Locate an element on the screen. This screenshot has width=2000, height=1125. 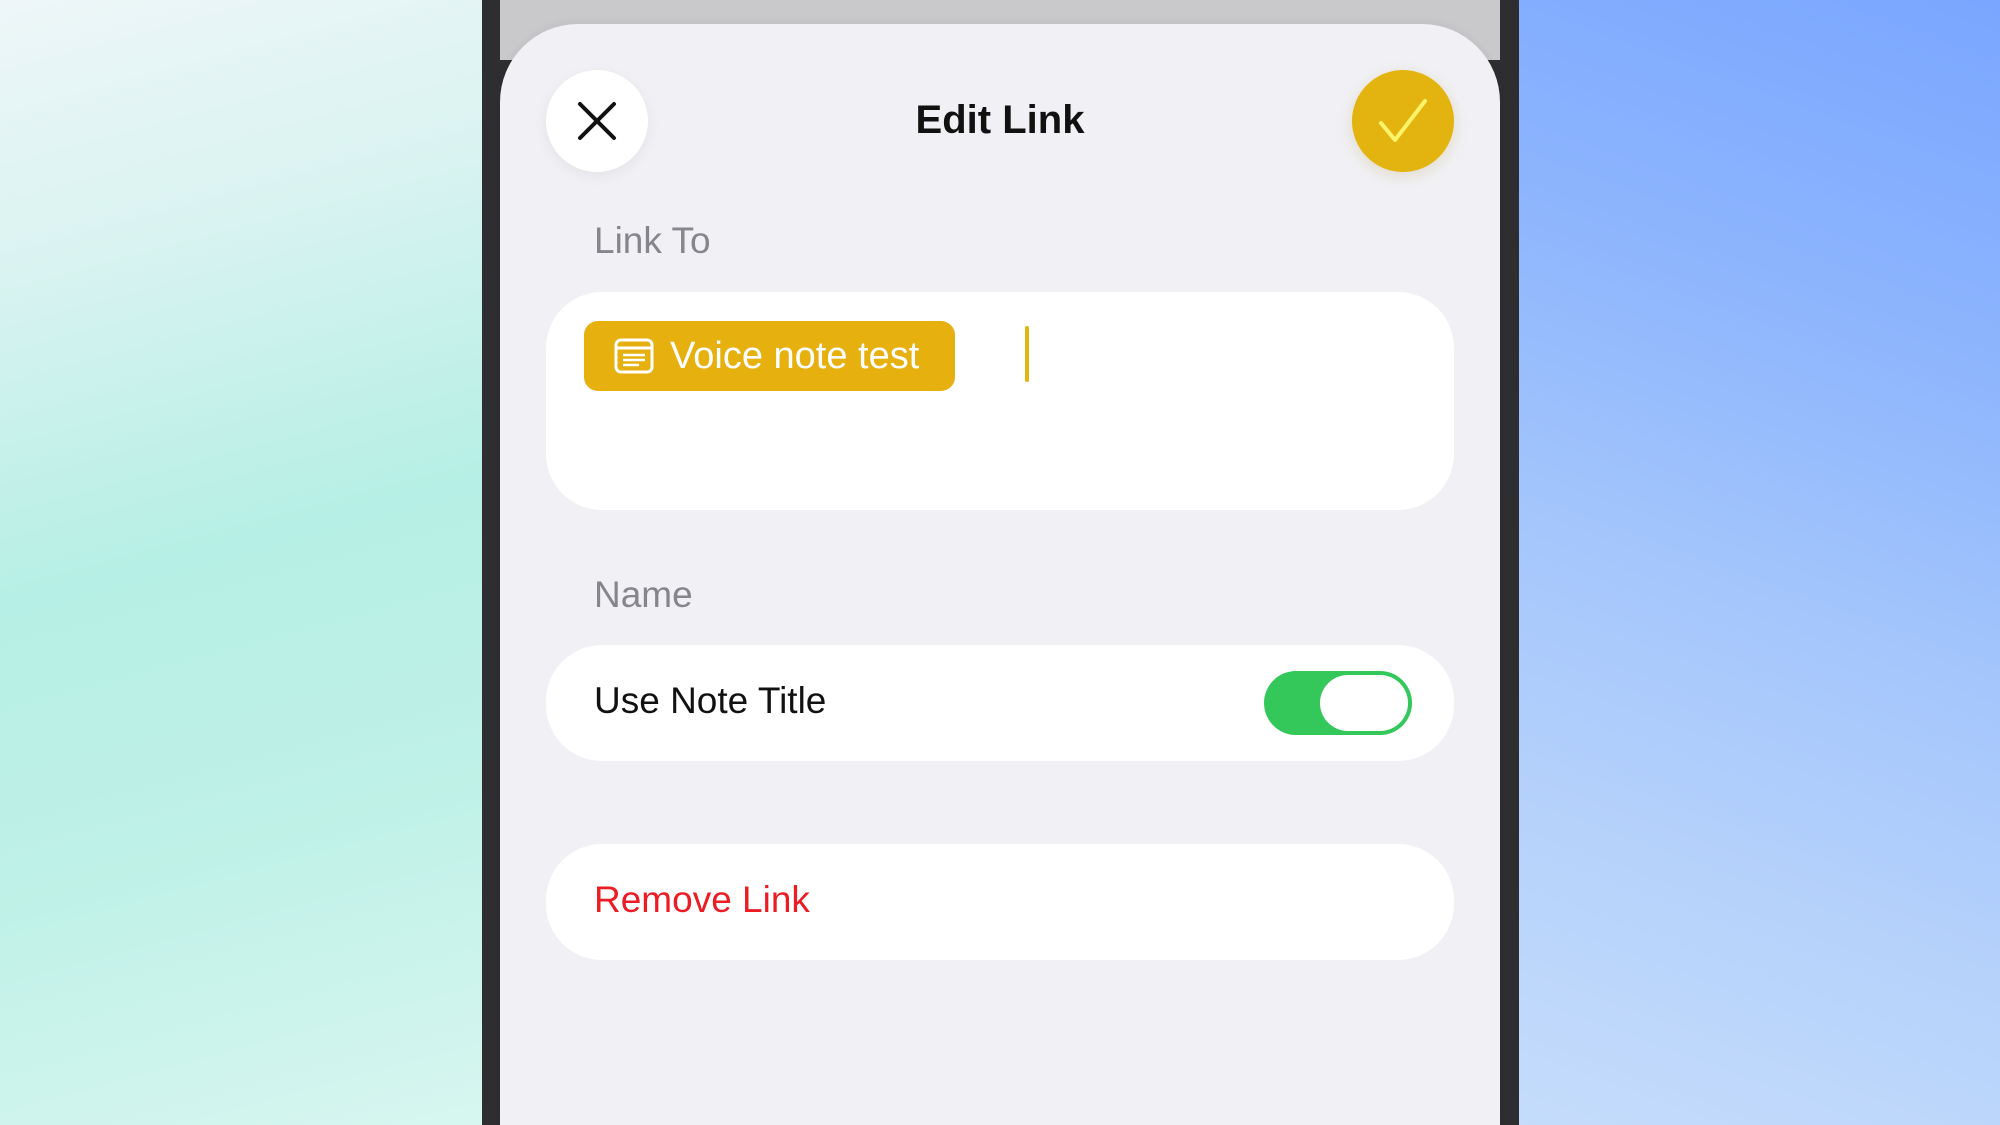
name-label: Name is located at coordinates (643, 594).